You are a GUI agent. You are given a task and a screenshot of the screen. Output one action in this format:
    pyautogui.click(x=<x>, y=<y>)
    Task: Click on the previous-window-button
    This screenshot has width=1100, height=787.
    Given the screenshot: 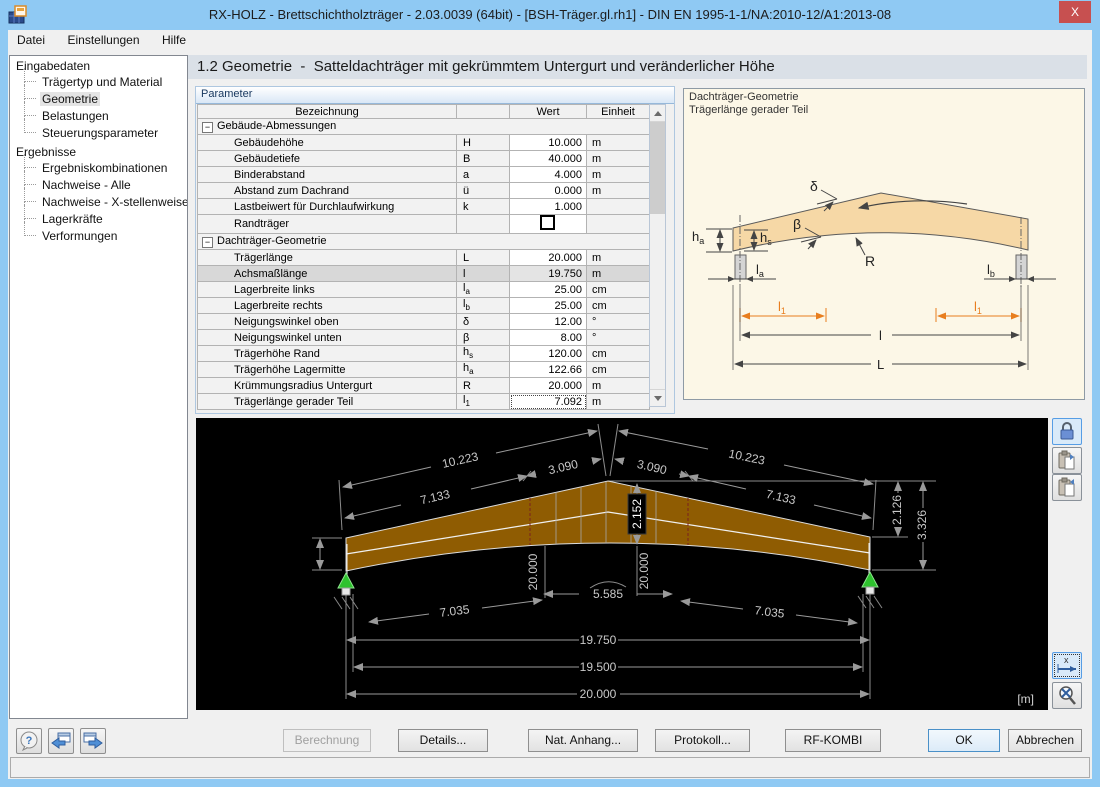 What is the action you would take?
    pyautogui.click(x=61, y=741)
    